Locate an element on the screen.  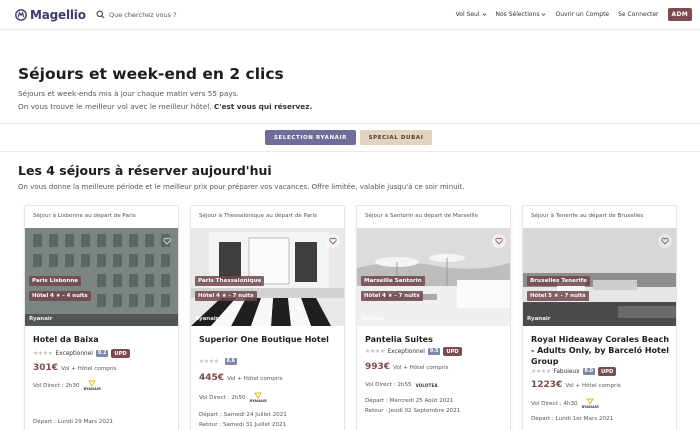
rating-row: ★★★★ 8.6 is located at coordinates (218, 361).